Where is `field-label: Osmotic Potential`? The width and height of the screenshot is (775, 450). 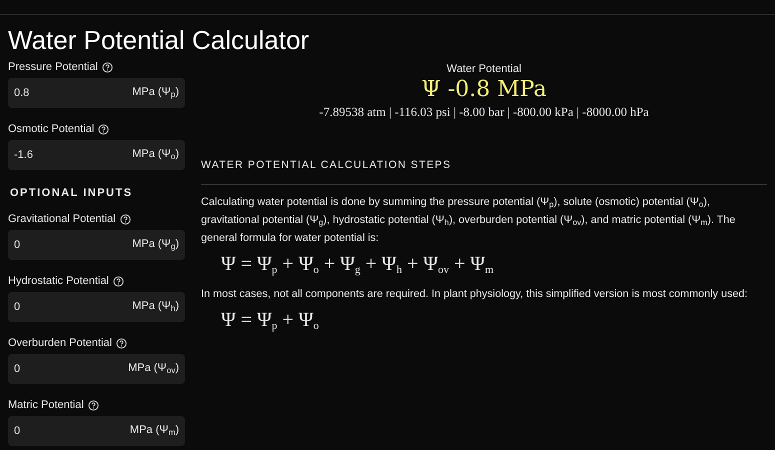
field-label: Osmotic Potential is located at coordinates (51, 129).